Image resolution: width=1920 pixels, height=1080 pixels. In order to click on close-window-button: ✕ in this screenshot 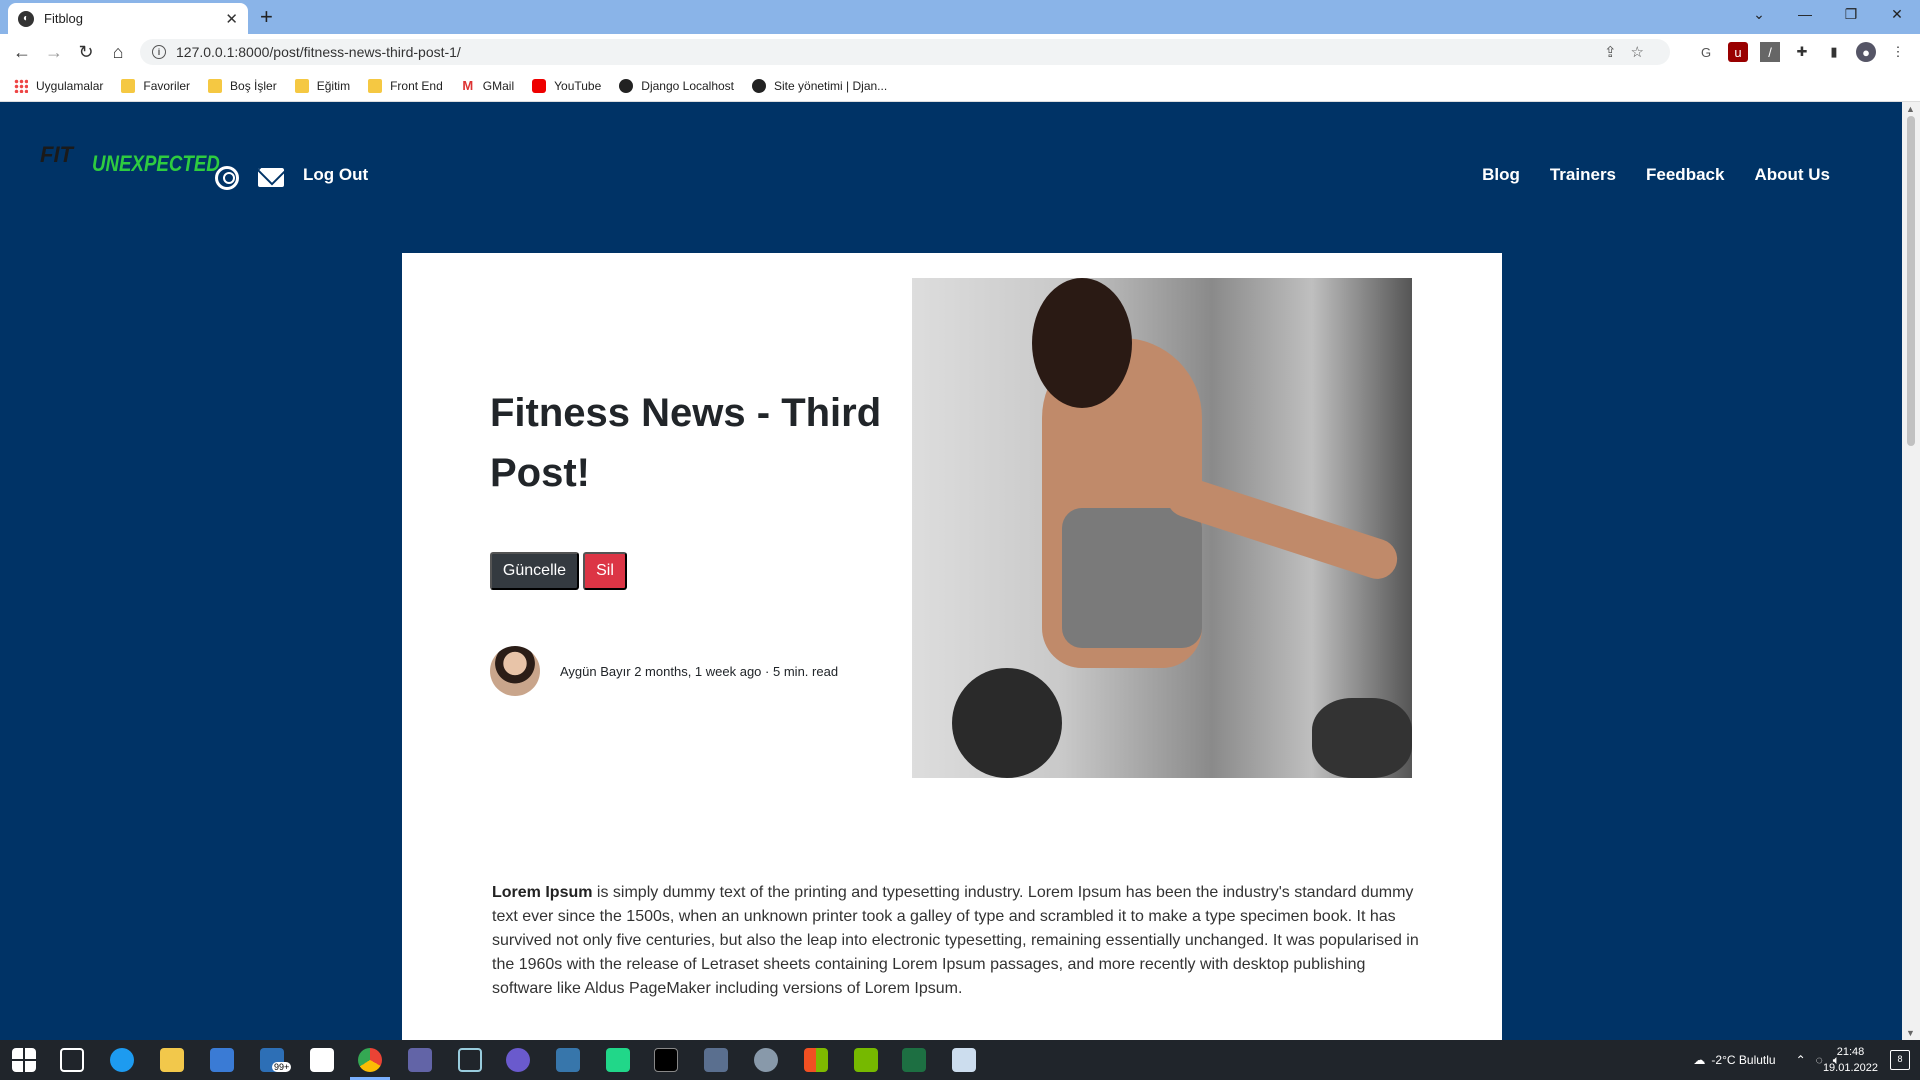, I will do `click(1897, 14)`.